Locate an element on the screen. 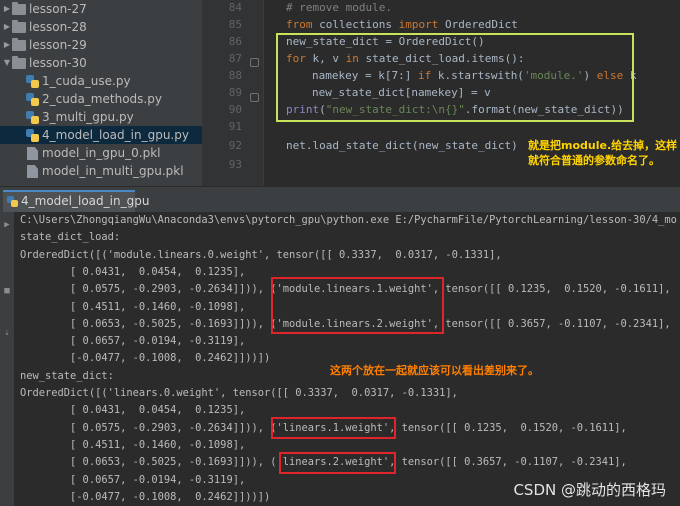 This screenshot has height=506, width=680. pin-icon: ■ is located at coordinates (7, 291).